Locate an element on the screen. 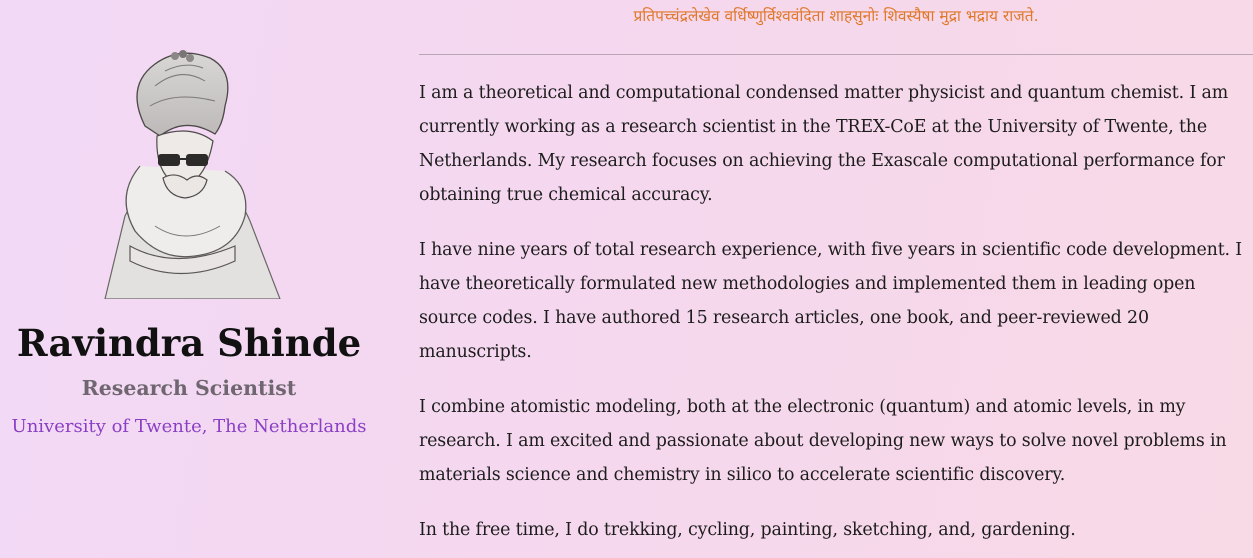 This screenshot has height=558, width=1253. profile-role: Research Scientist is located at coordinates (189, 388).